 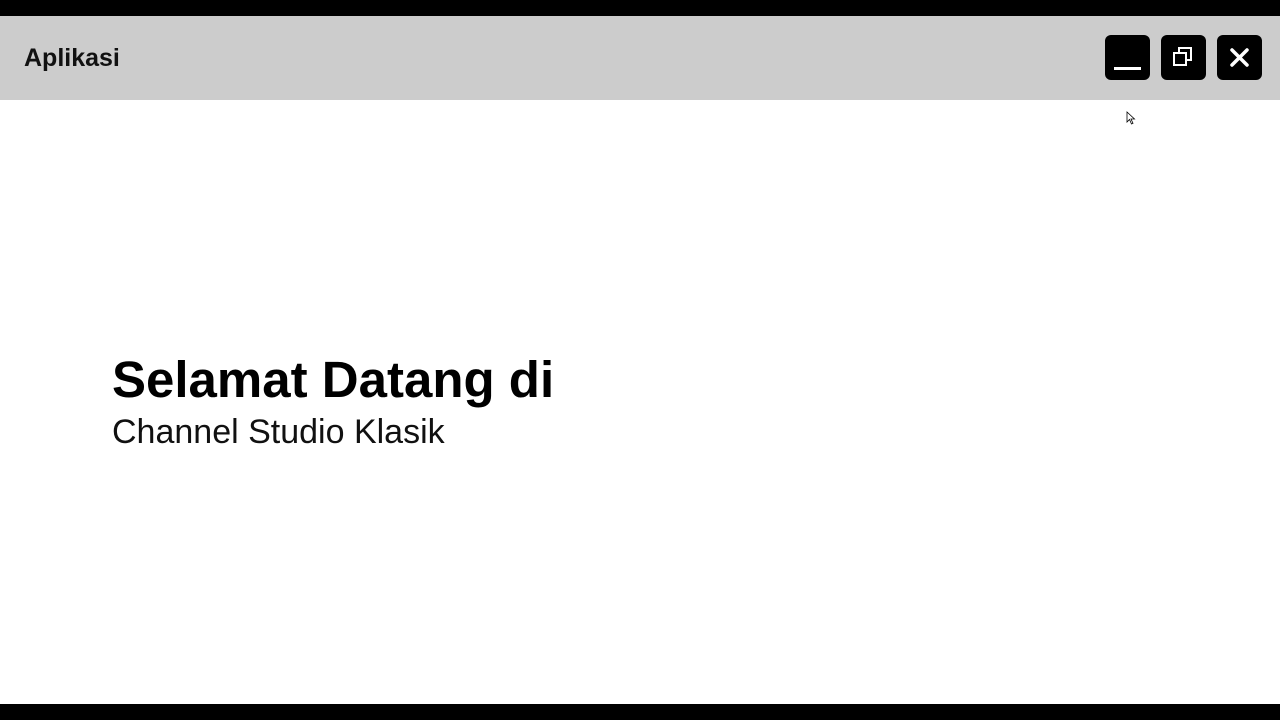 I want to click on welcome-subheading: Channel Studio Klasik, so click(x=278, y=432).